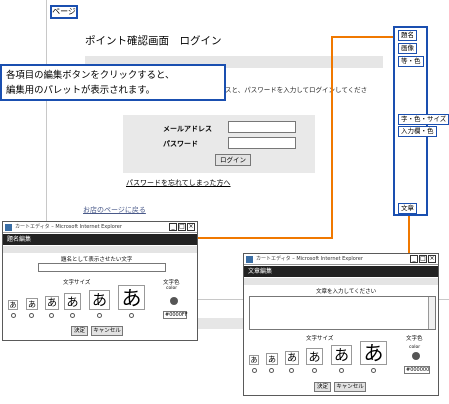  What do you see at coordinates (411, 61) in the screenshot?
I see `edit-line-color-button: 等・色` at bounding box center [411, 61].